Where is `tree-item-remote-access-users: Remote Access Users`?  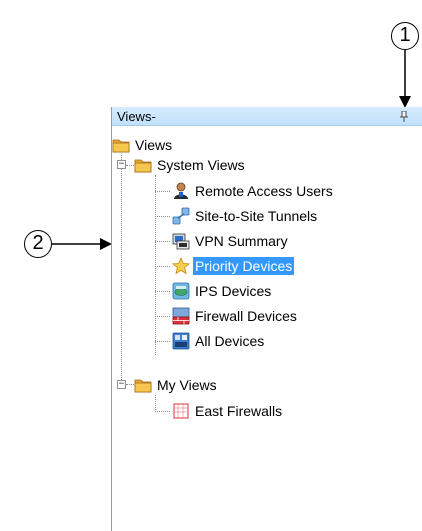
tree-item-remote-access-users: Remote Access Users is located at coordinates (253, 191).